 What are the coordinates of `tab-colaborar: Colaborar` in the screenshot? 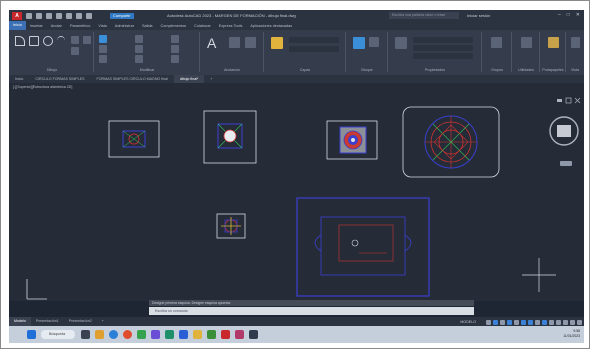 It's located at (202, 26).